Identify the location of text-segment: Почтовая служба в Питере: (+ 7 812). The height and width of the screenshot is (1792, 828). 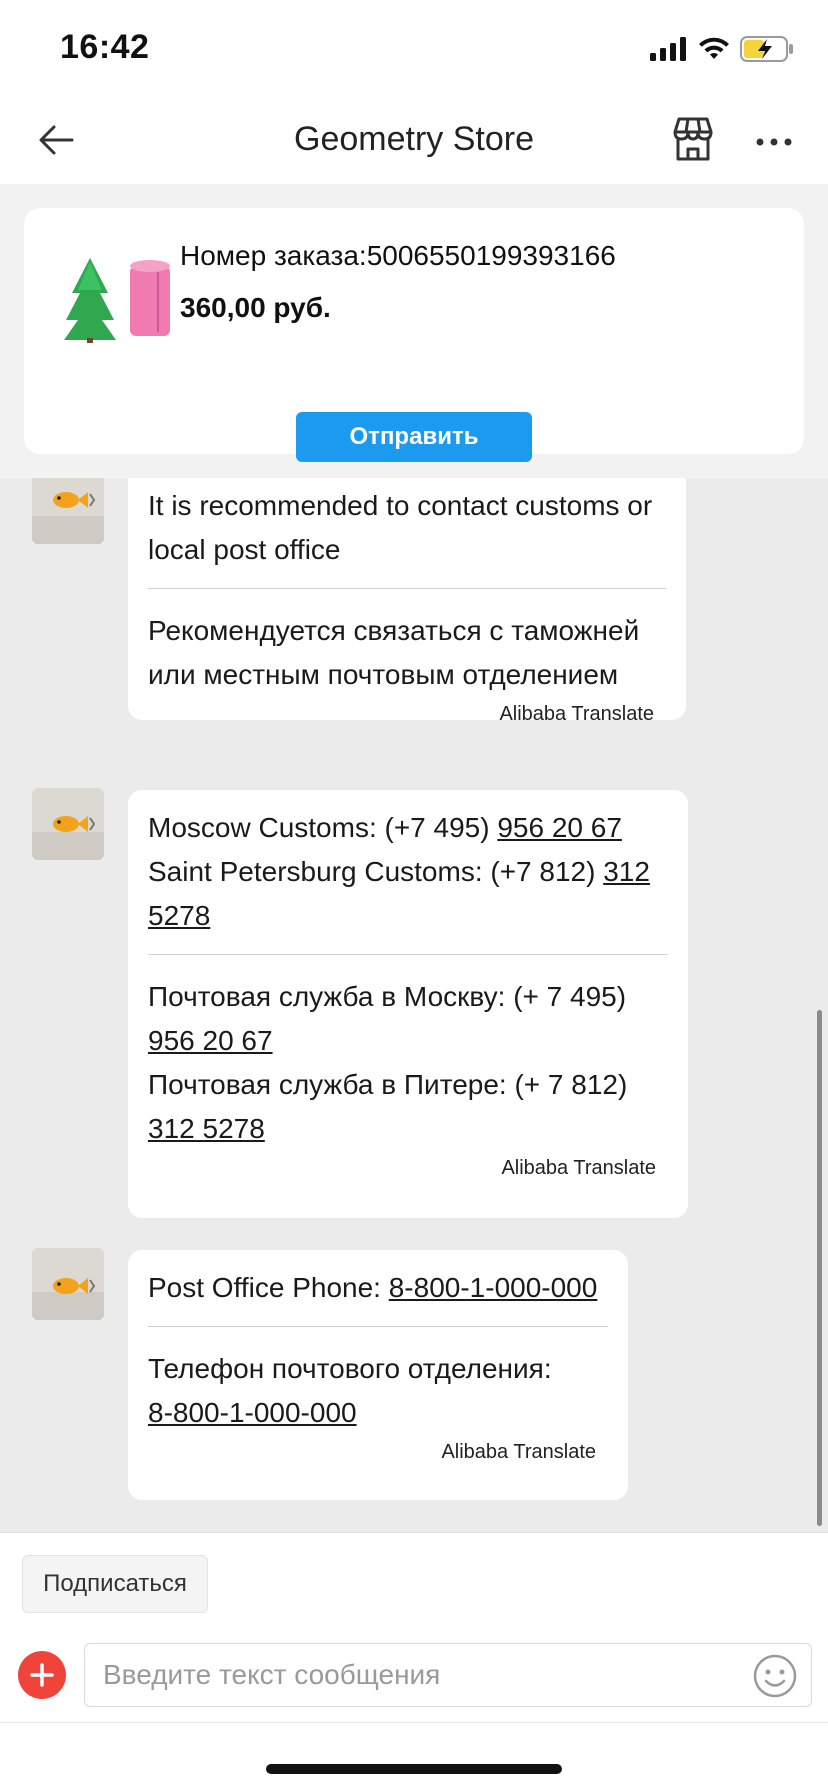
(388, 1084).